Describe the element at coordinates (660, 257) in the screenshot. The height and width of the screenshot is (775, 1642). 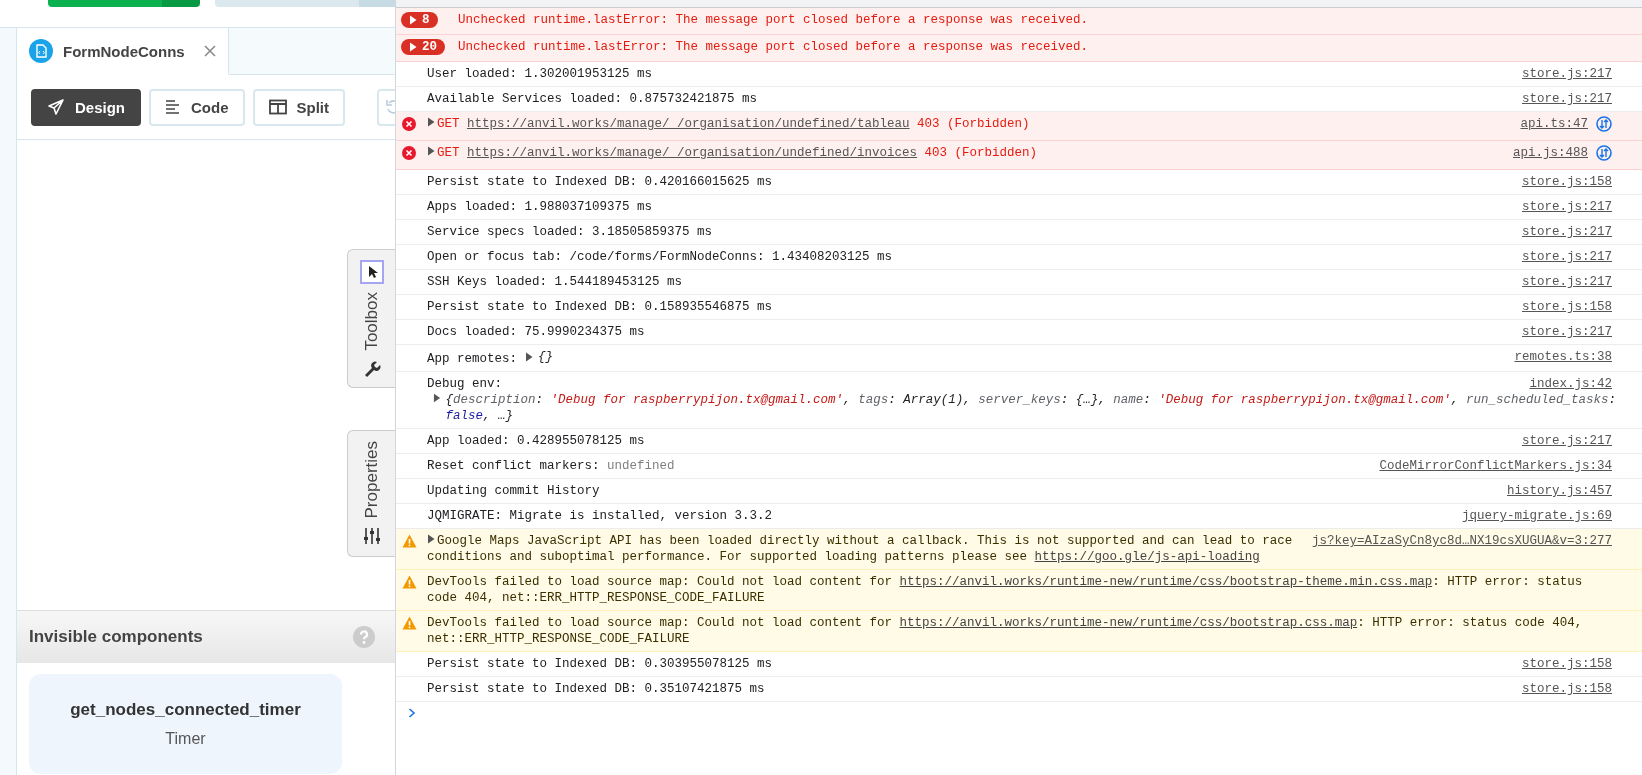
I see `console-message: Open or focus tab: /code/forms/FormNodeConns: 1.43408203125 ms` at that location.